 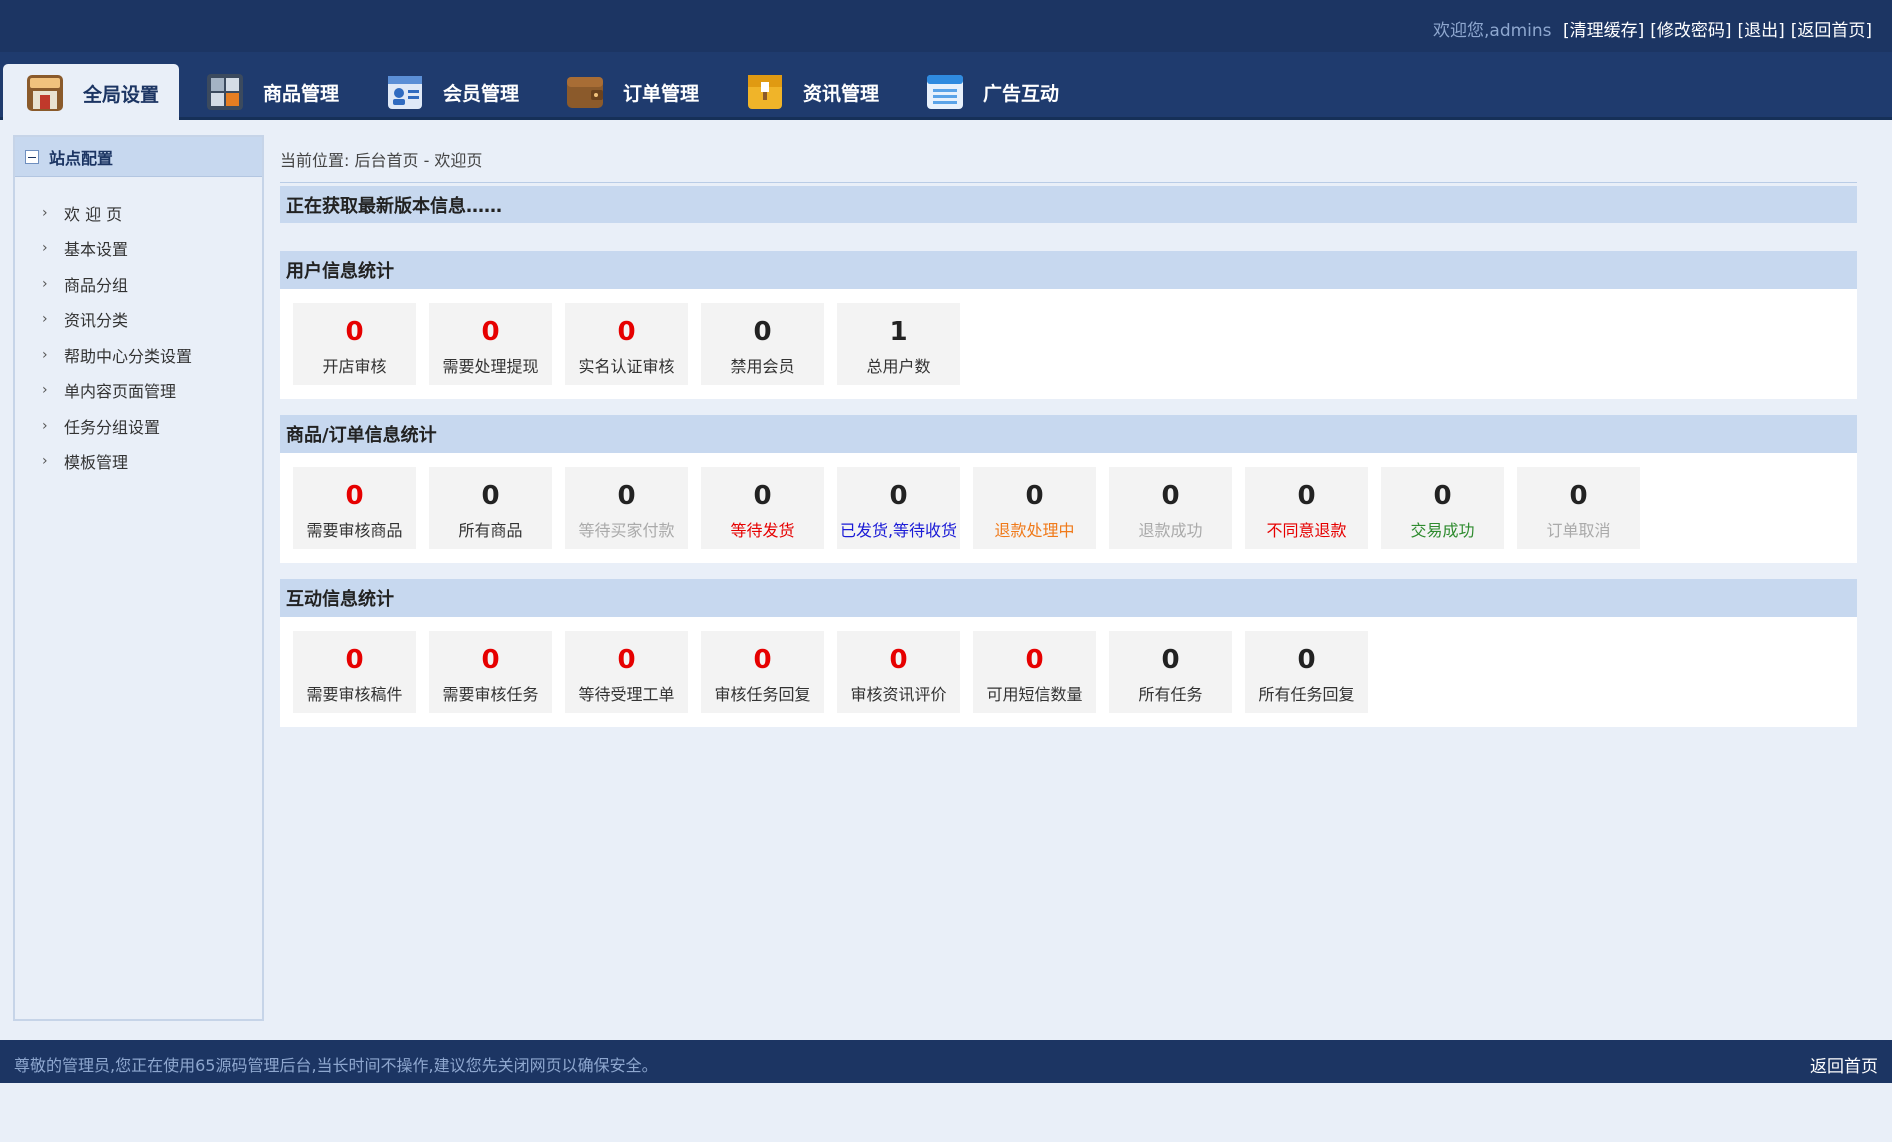 I want to click on stat-manuscripts-to-review: 0 需要审核稿件, so click(x=354, y=672).